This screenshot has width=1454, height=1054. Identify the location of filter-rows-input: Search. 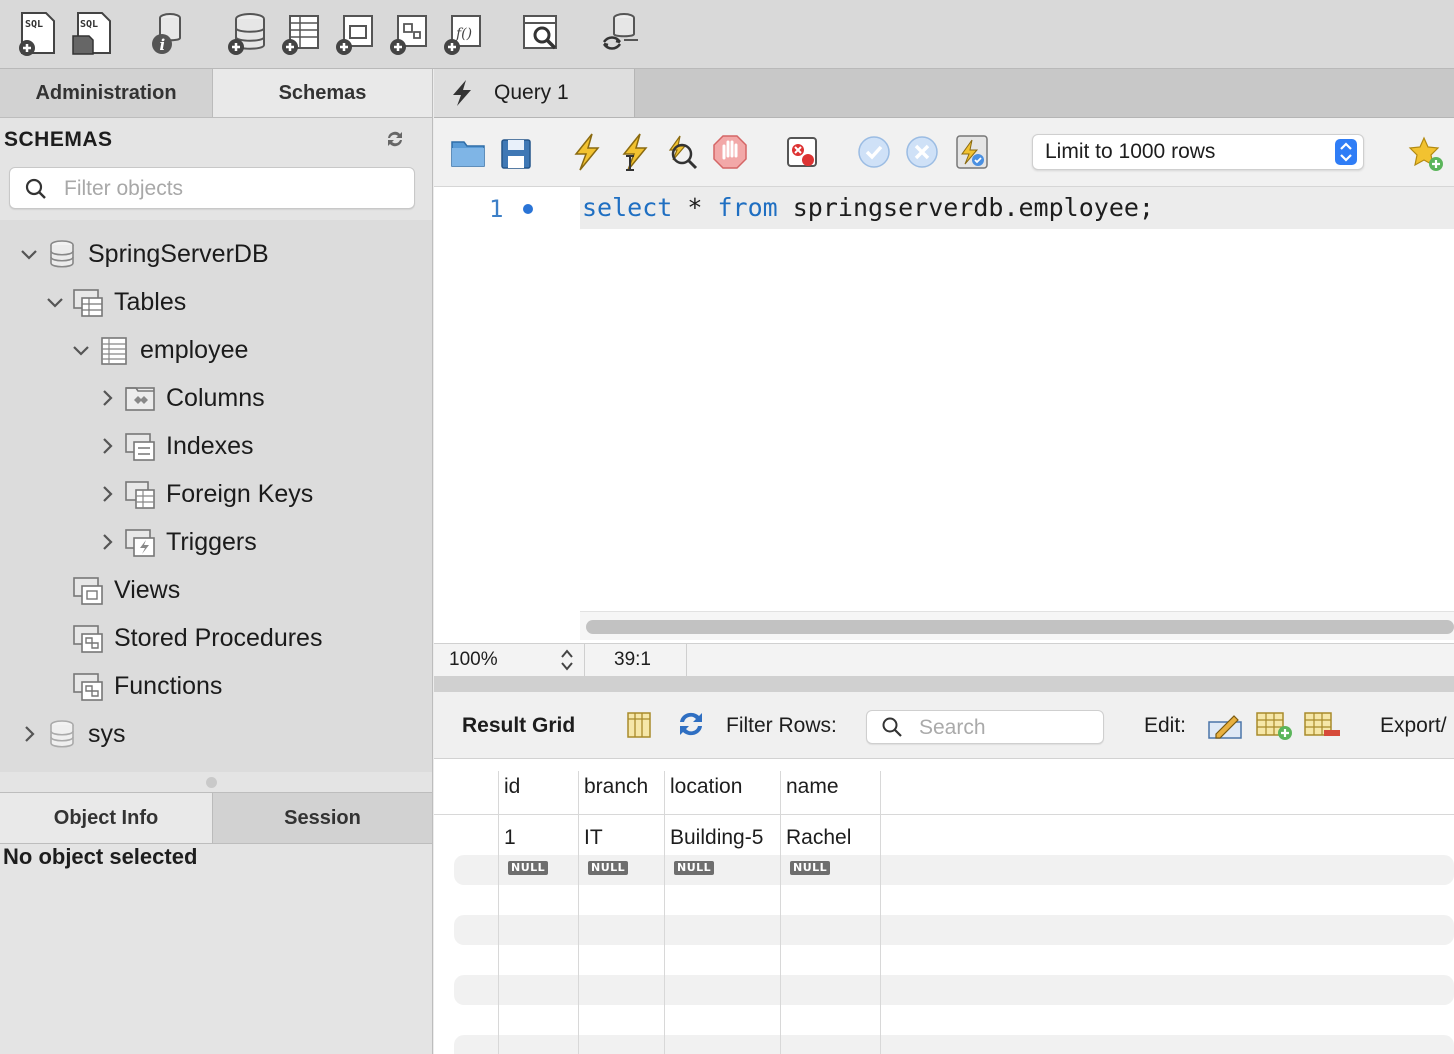
(985, 727).